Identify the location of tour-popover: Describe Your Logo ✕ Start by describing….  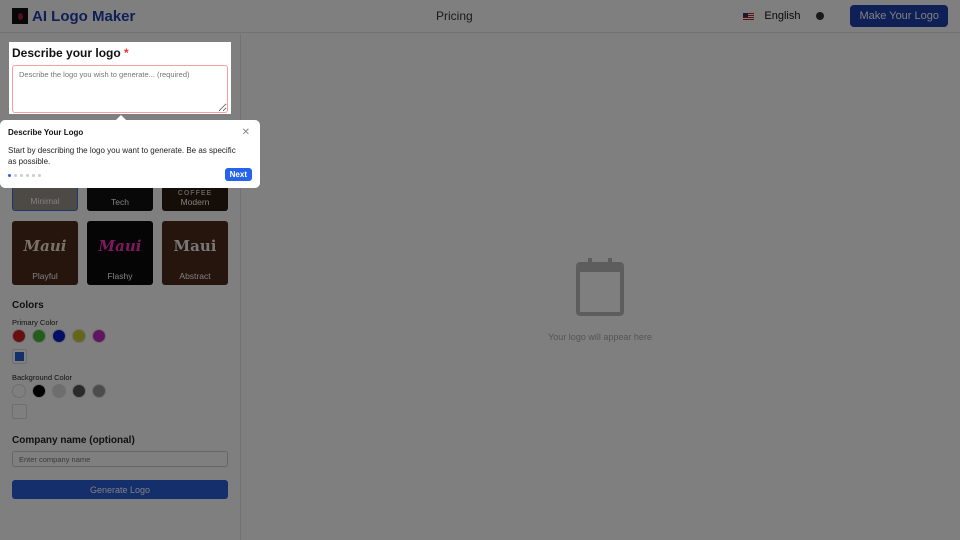
(130, 151).